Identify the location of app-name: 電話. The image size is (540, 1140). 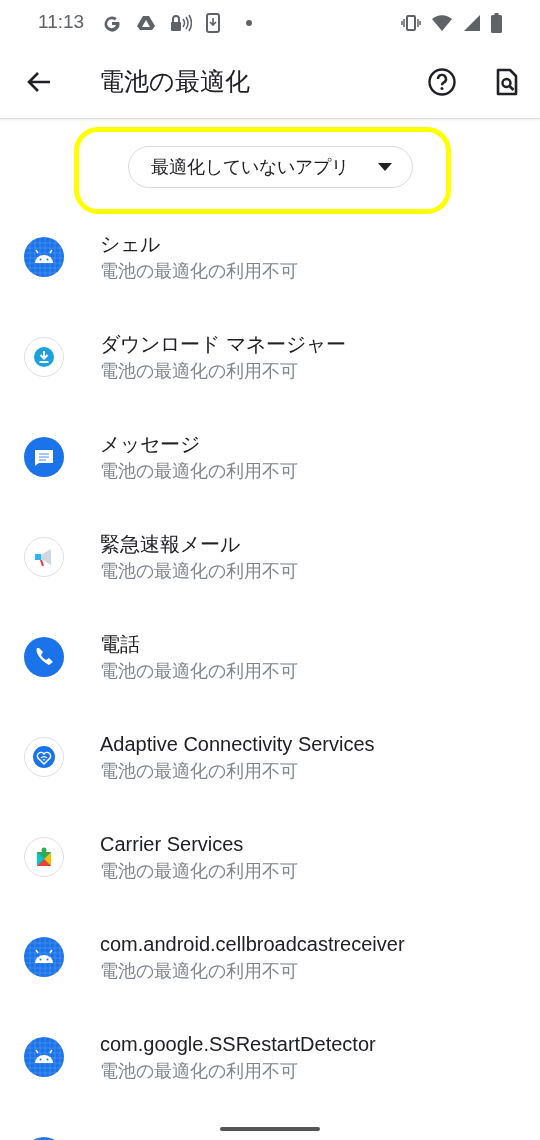
(199, 644).